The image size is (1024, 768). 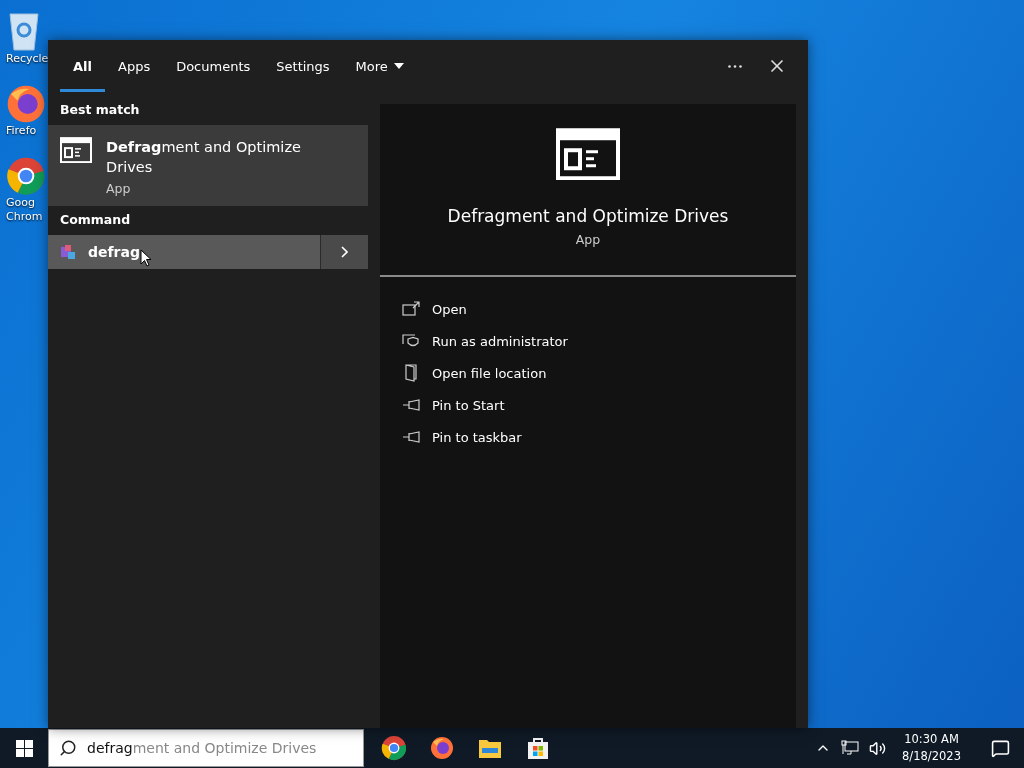 What do you see at coordinates (134, 66) in the screenshot?
I see `filter-tab: Apps` at bounding box center [134, 66].